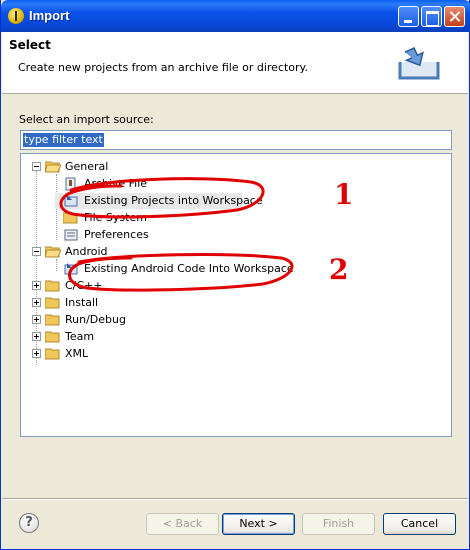 The width and height of the screenshot is (470, 550). Describe the element at coordinates (419, 524) in the screenshot. I see `cancel-button: Cancel` at that location.